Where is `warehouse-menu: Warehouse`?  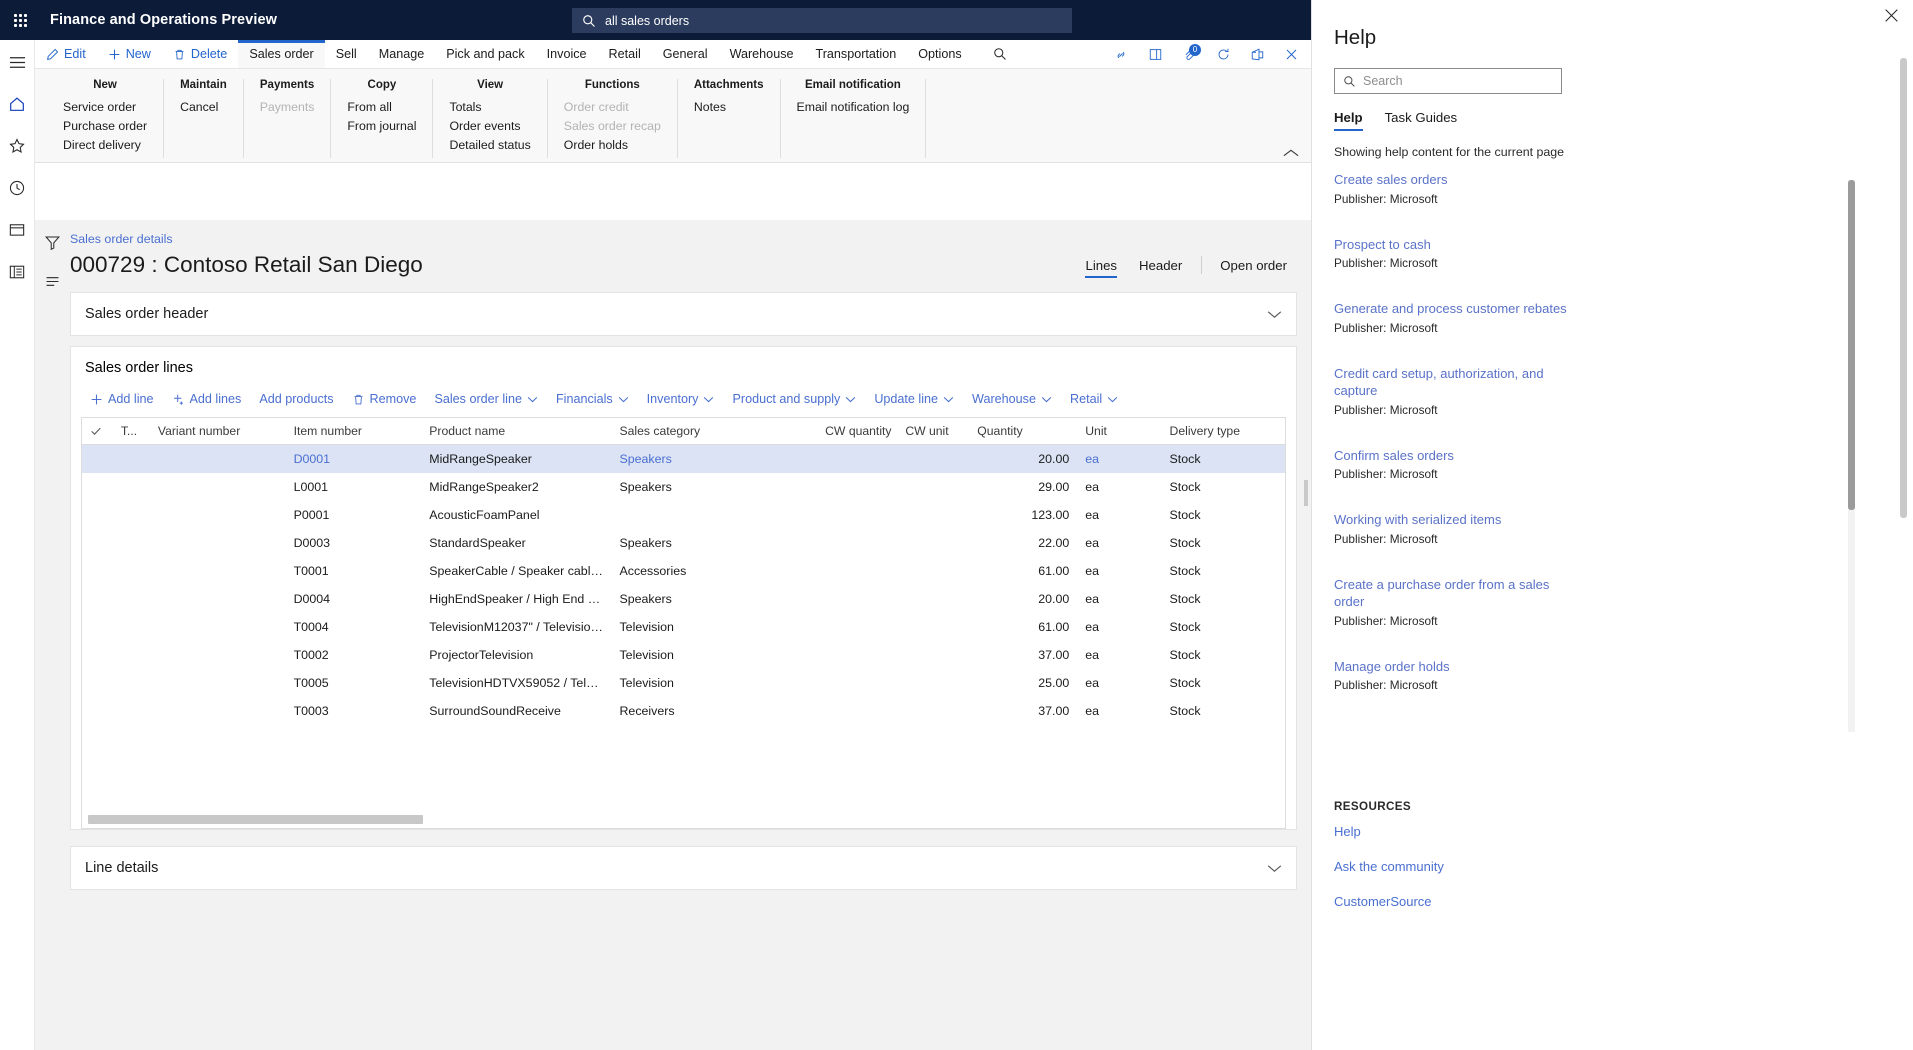 warehouse-menu: Warehouse is located at coordinates (1012, 399).